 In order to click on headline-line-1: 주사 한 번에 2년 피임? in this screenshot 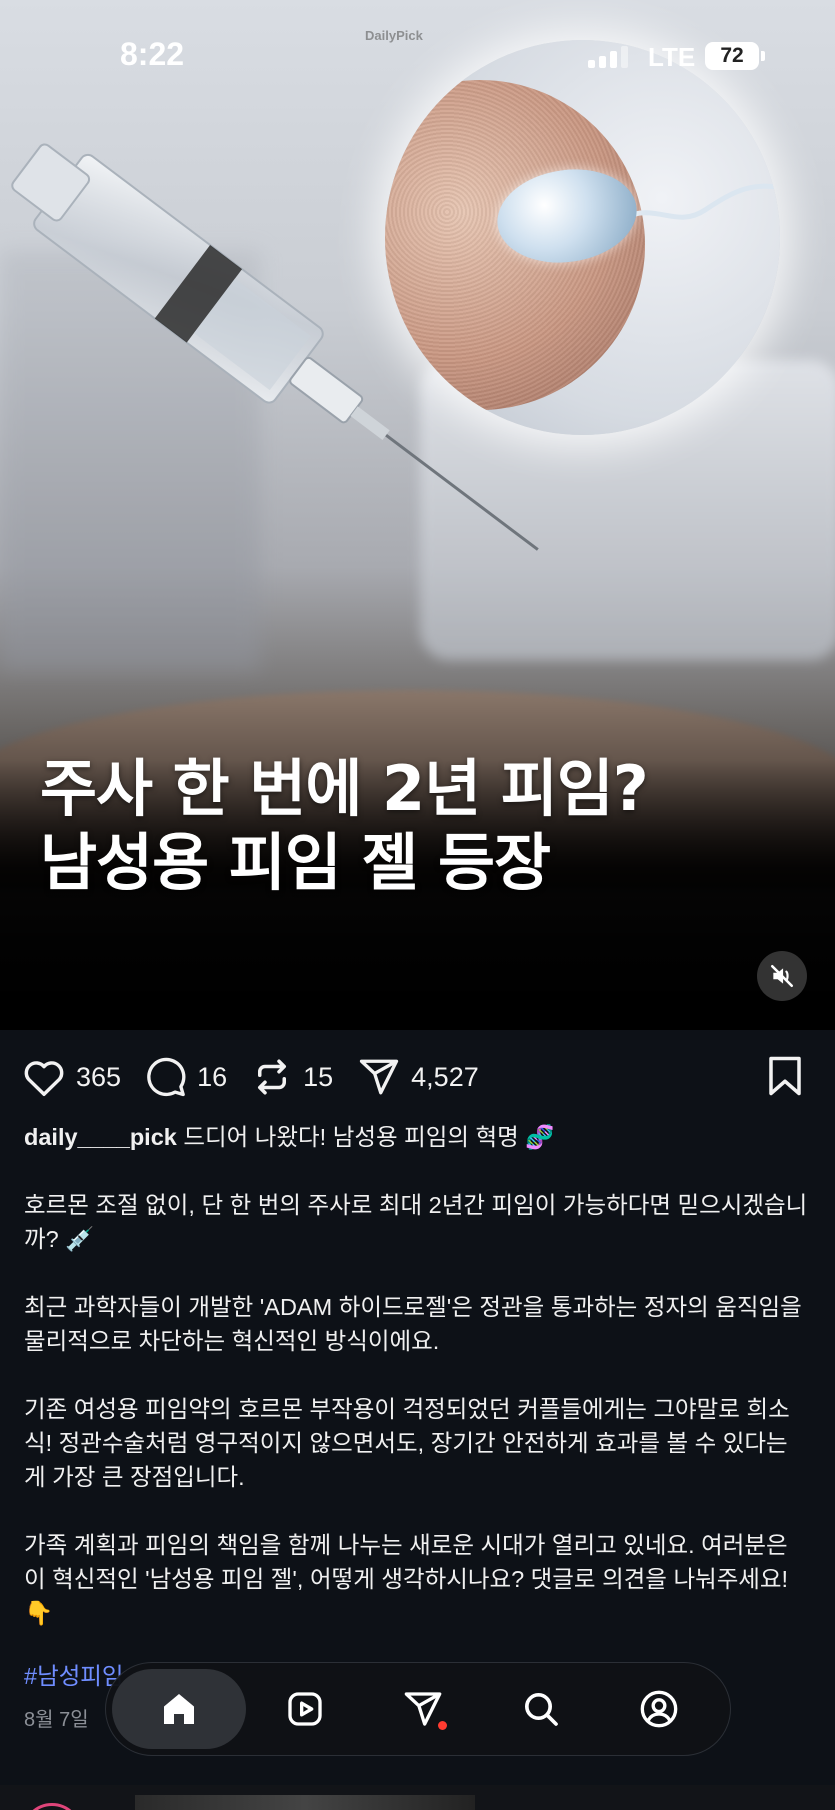, I will do `click(344, 788)`.